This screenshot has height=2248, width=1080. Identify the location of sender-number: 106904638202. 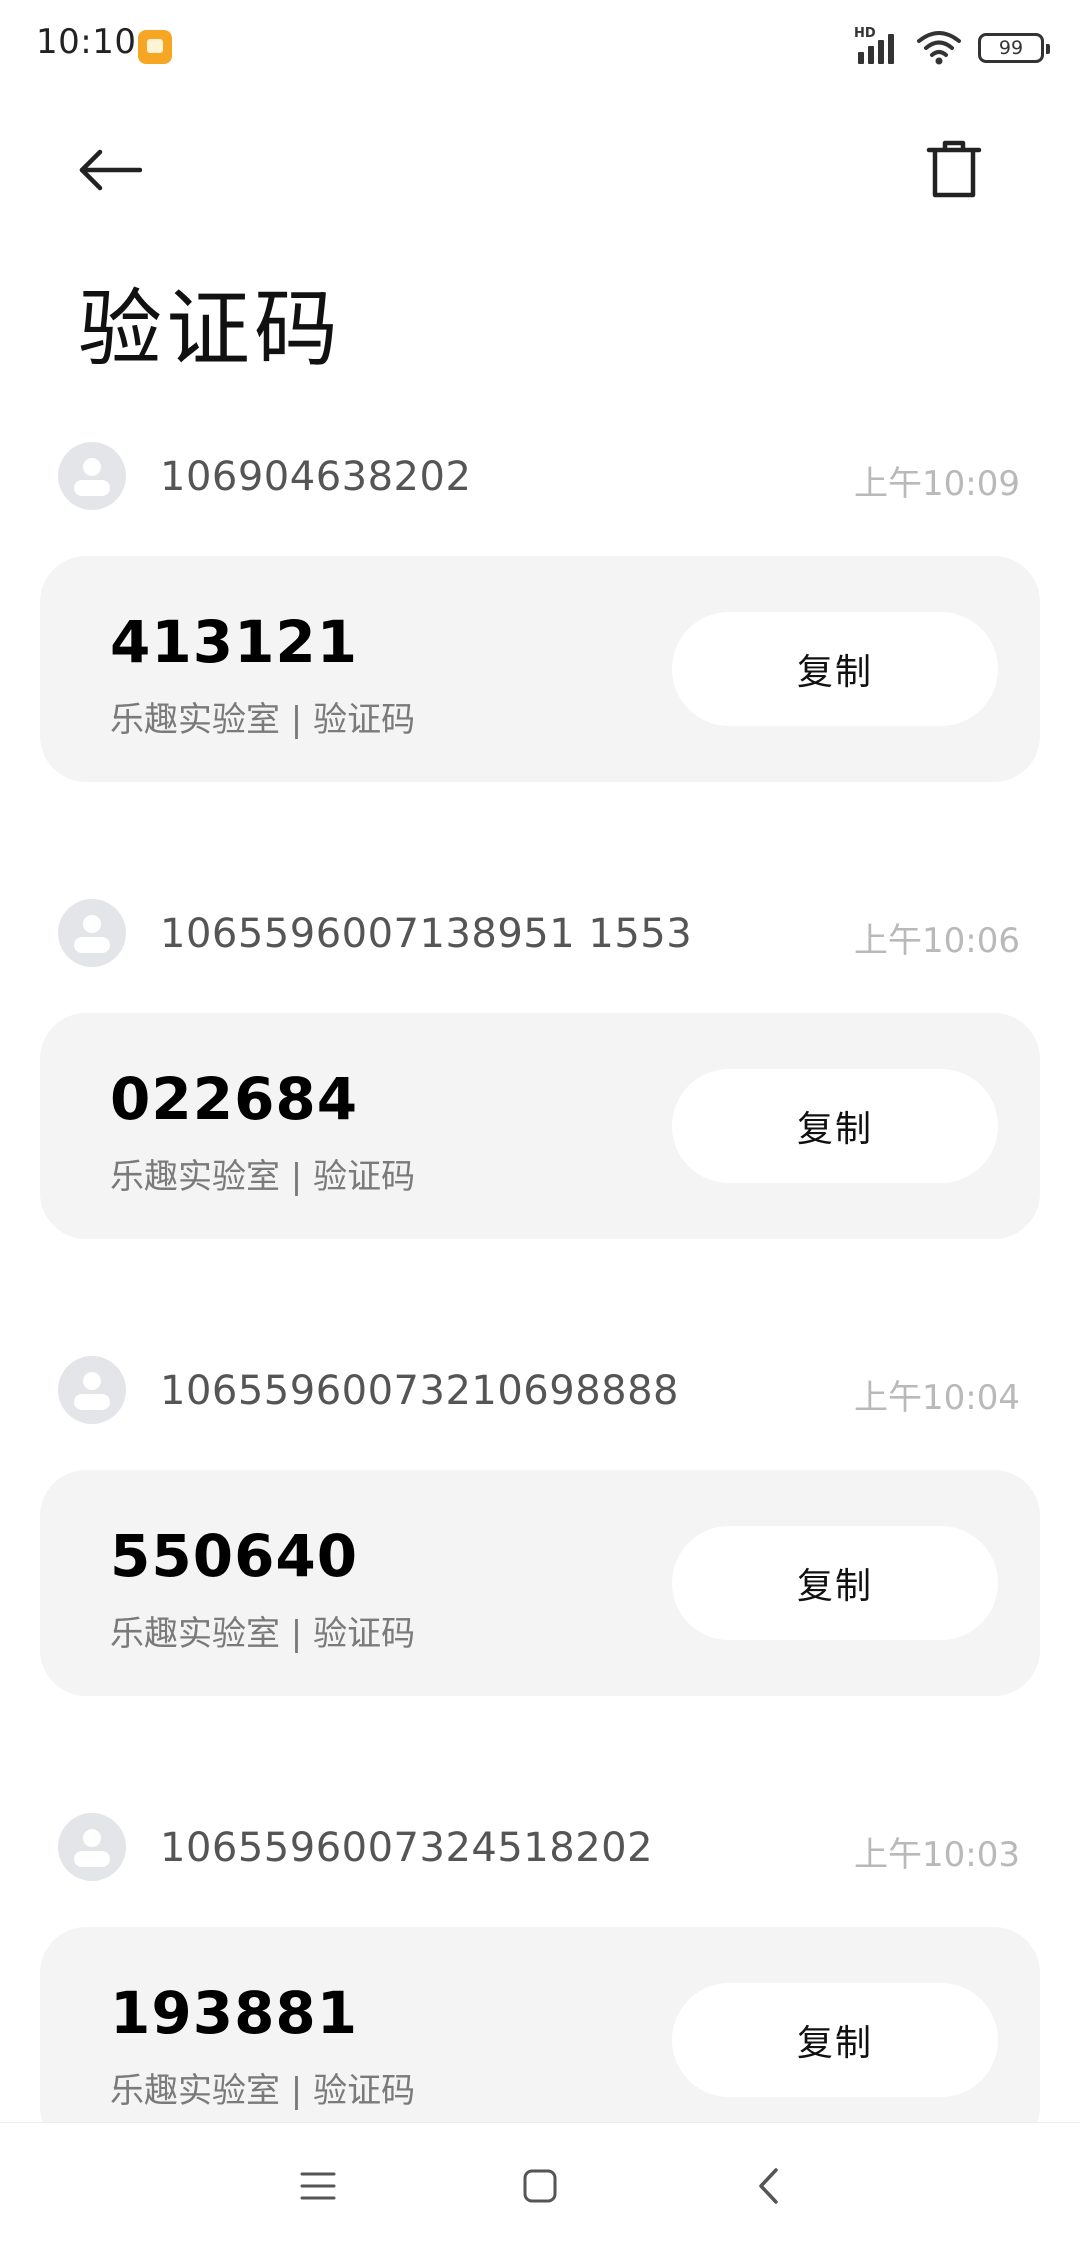
(316, 477).